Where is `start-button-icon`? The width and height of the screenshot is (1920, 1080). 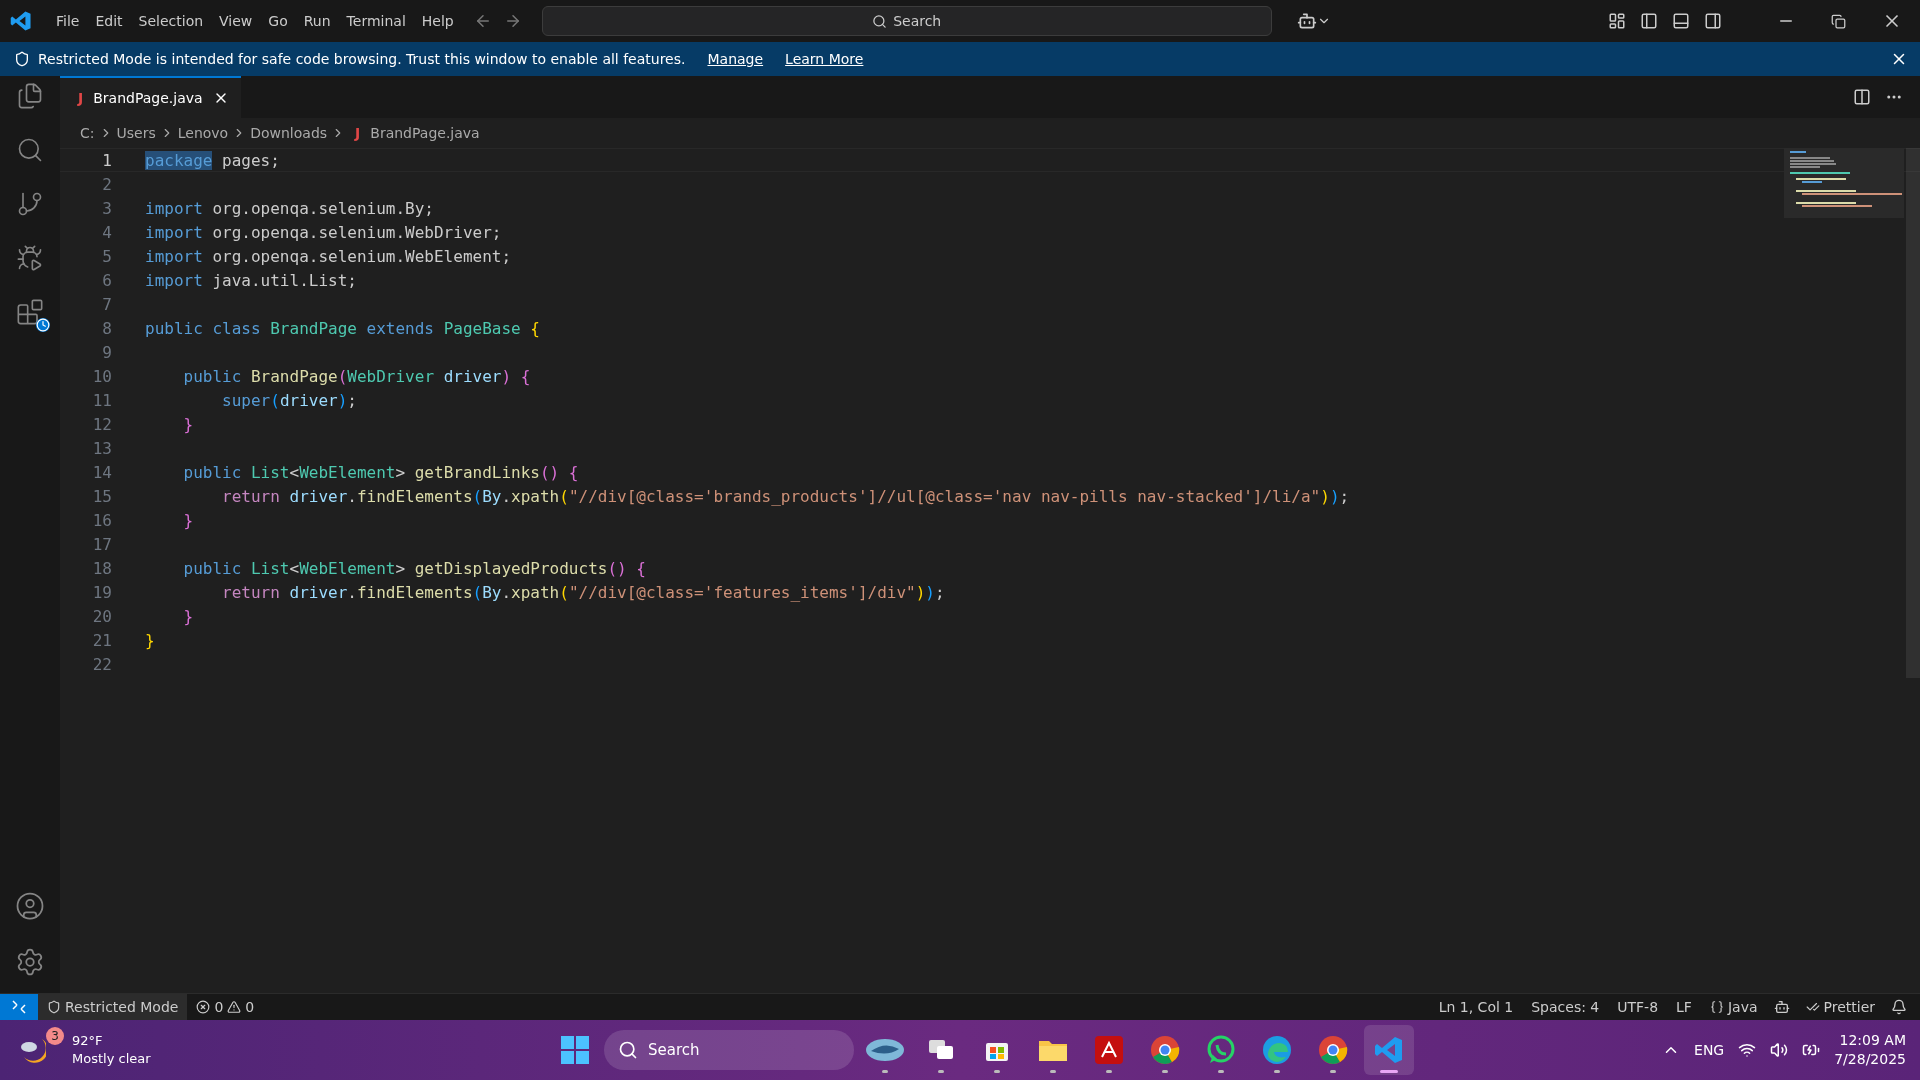 start-button-icon is located at coordinates (575, 1050).